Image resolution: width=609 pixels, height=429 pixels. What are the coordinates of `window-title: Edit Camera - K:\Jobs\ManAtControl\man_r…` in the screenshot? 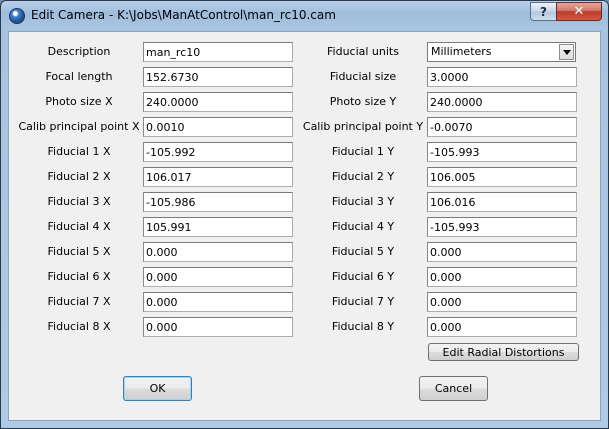 It's located at (183, 15).